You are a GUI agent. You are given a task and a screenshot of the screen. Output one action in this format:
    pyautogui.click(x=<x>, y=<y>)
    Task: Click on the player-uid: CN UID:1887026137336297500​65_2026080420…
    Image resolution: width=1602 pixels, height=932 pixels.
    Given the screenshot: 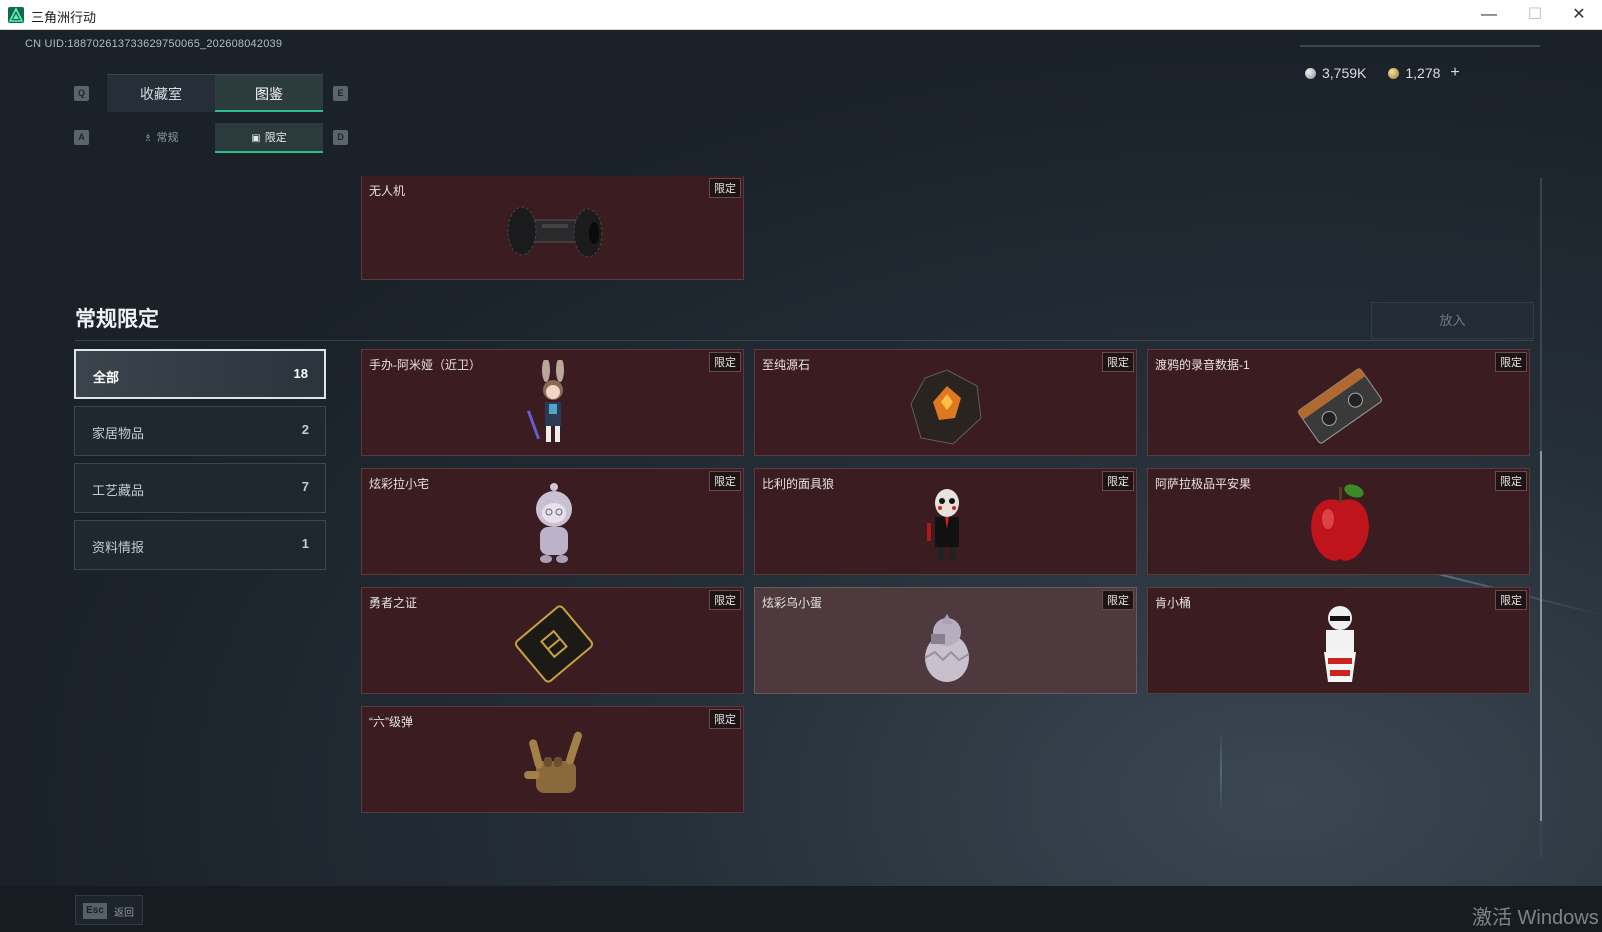 What is the action you would take?
    pyautogui.click(x=154, y=44)
    